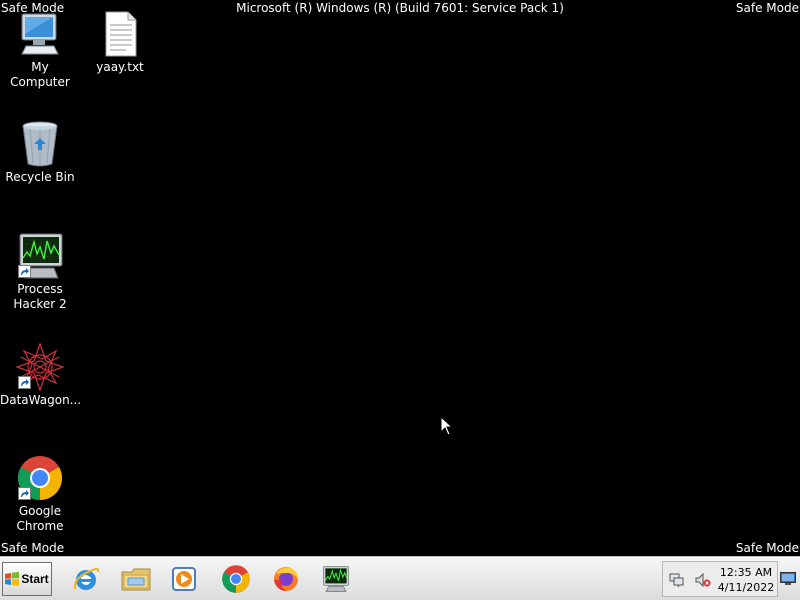 This screenshot has height=600, width=800. Describe the element at coordinates (767, 8) in the screenshot. I see `safe-mode-label-top-right: Safe Mode` at that location.